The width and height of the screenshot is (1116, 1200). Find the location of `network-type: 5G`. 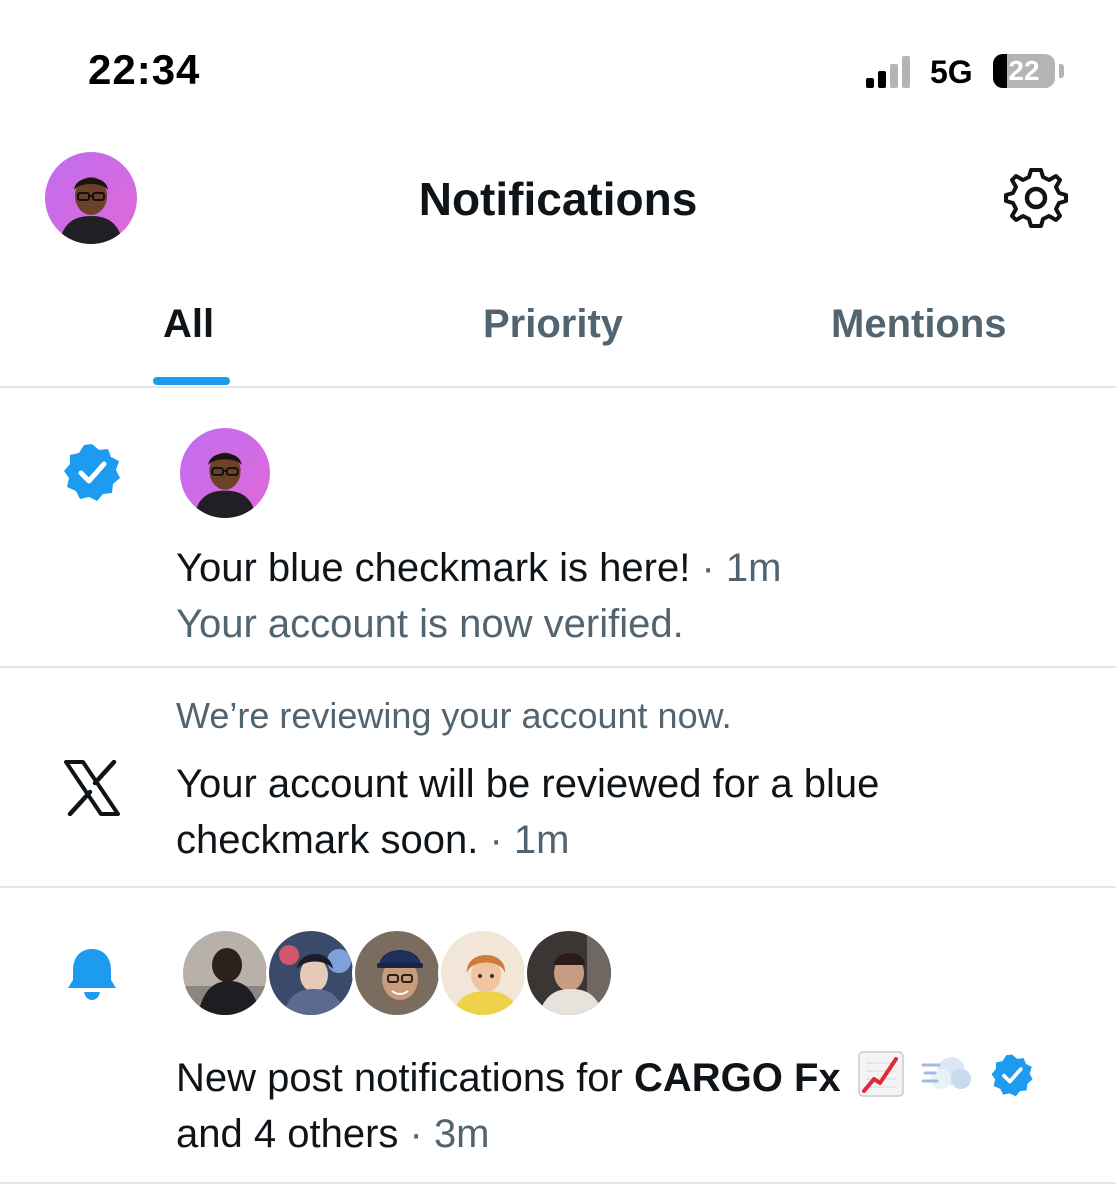

network-type: 5G is located at coordinates (951, 72).